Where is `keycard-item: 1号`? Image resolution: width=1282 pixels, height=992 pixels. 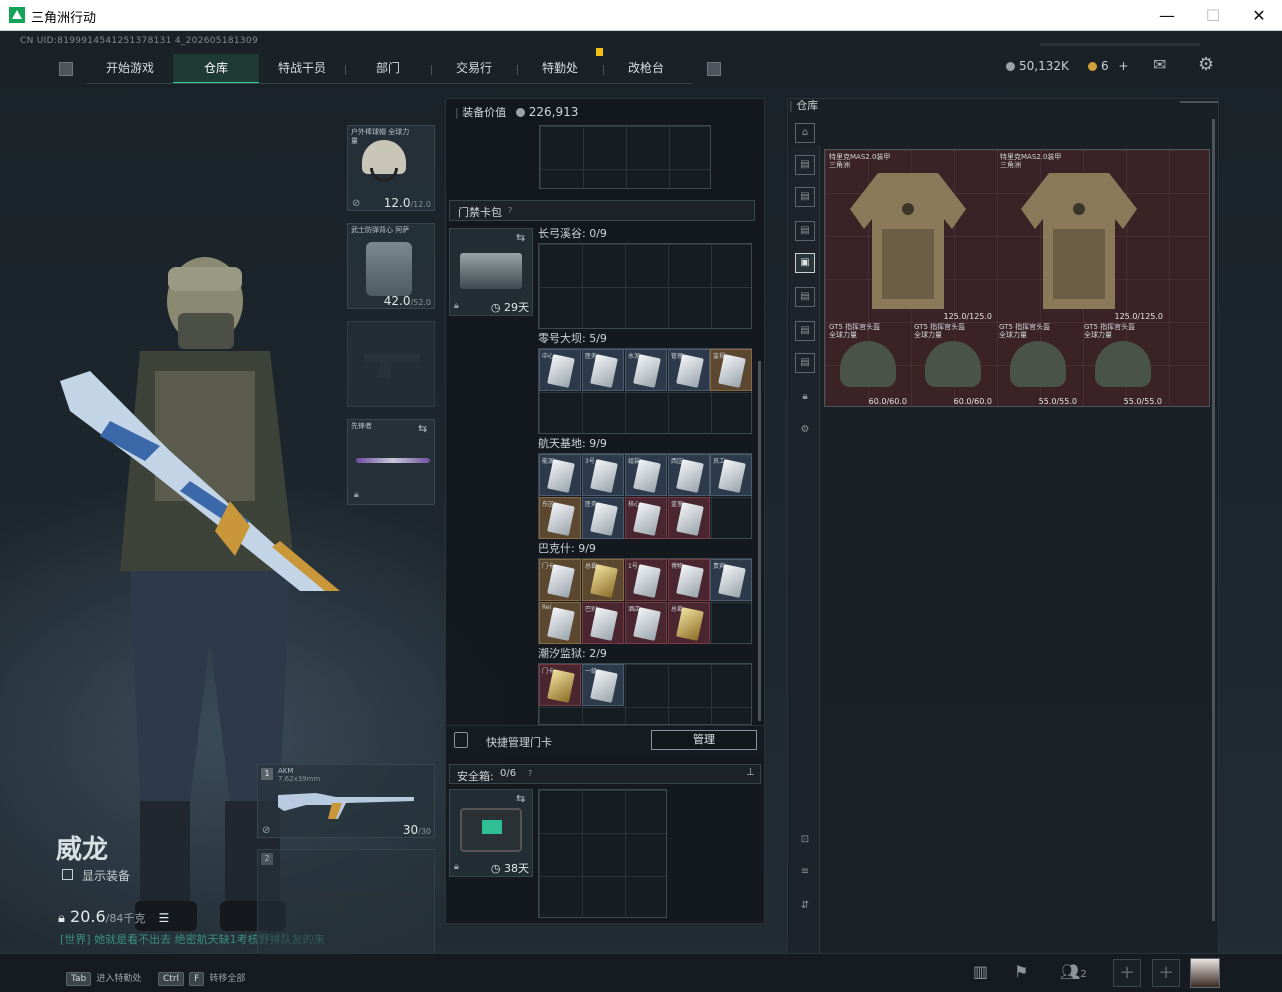 keycard-item: 1号 is located at coordinates (646, 580).